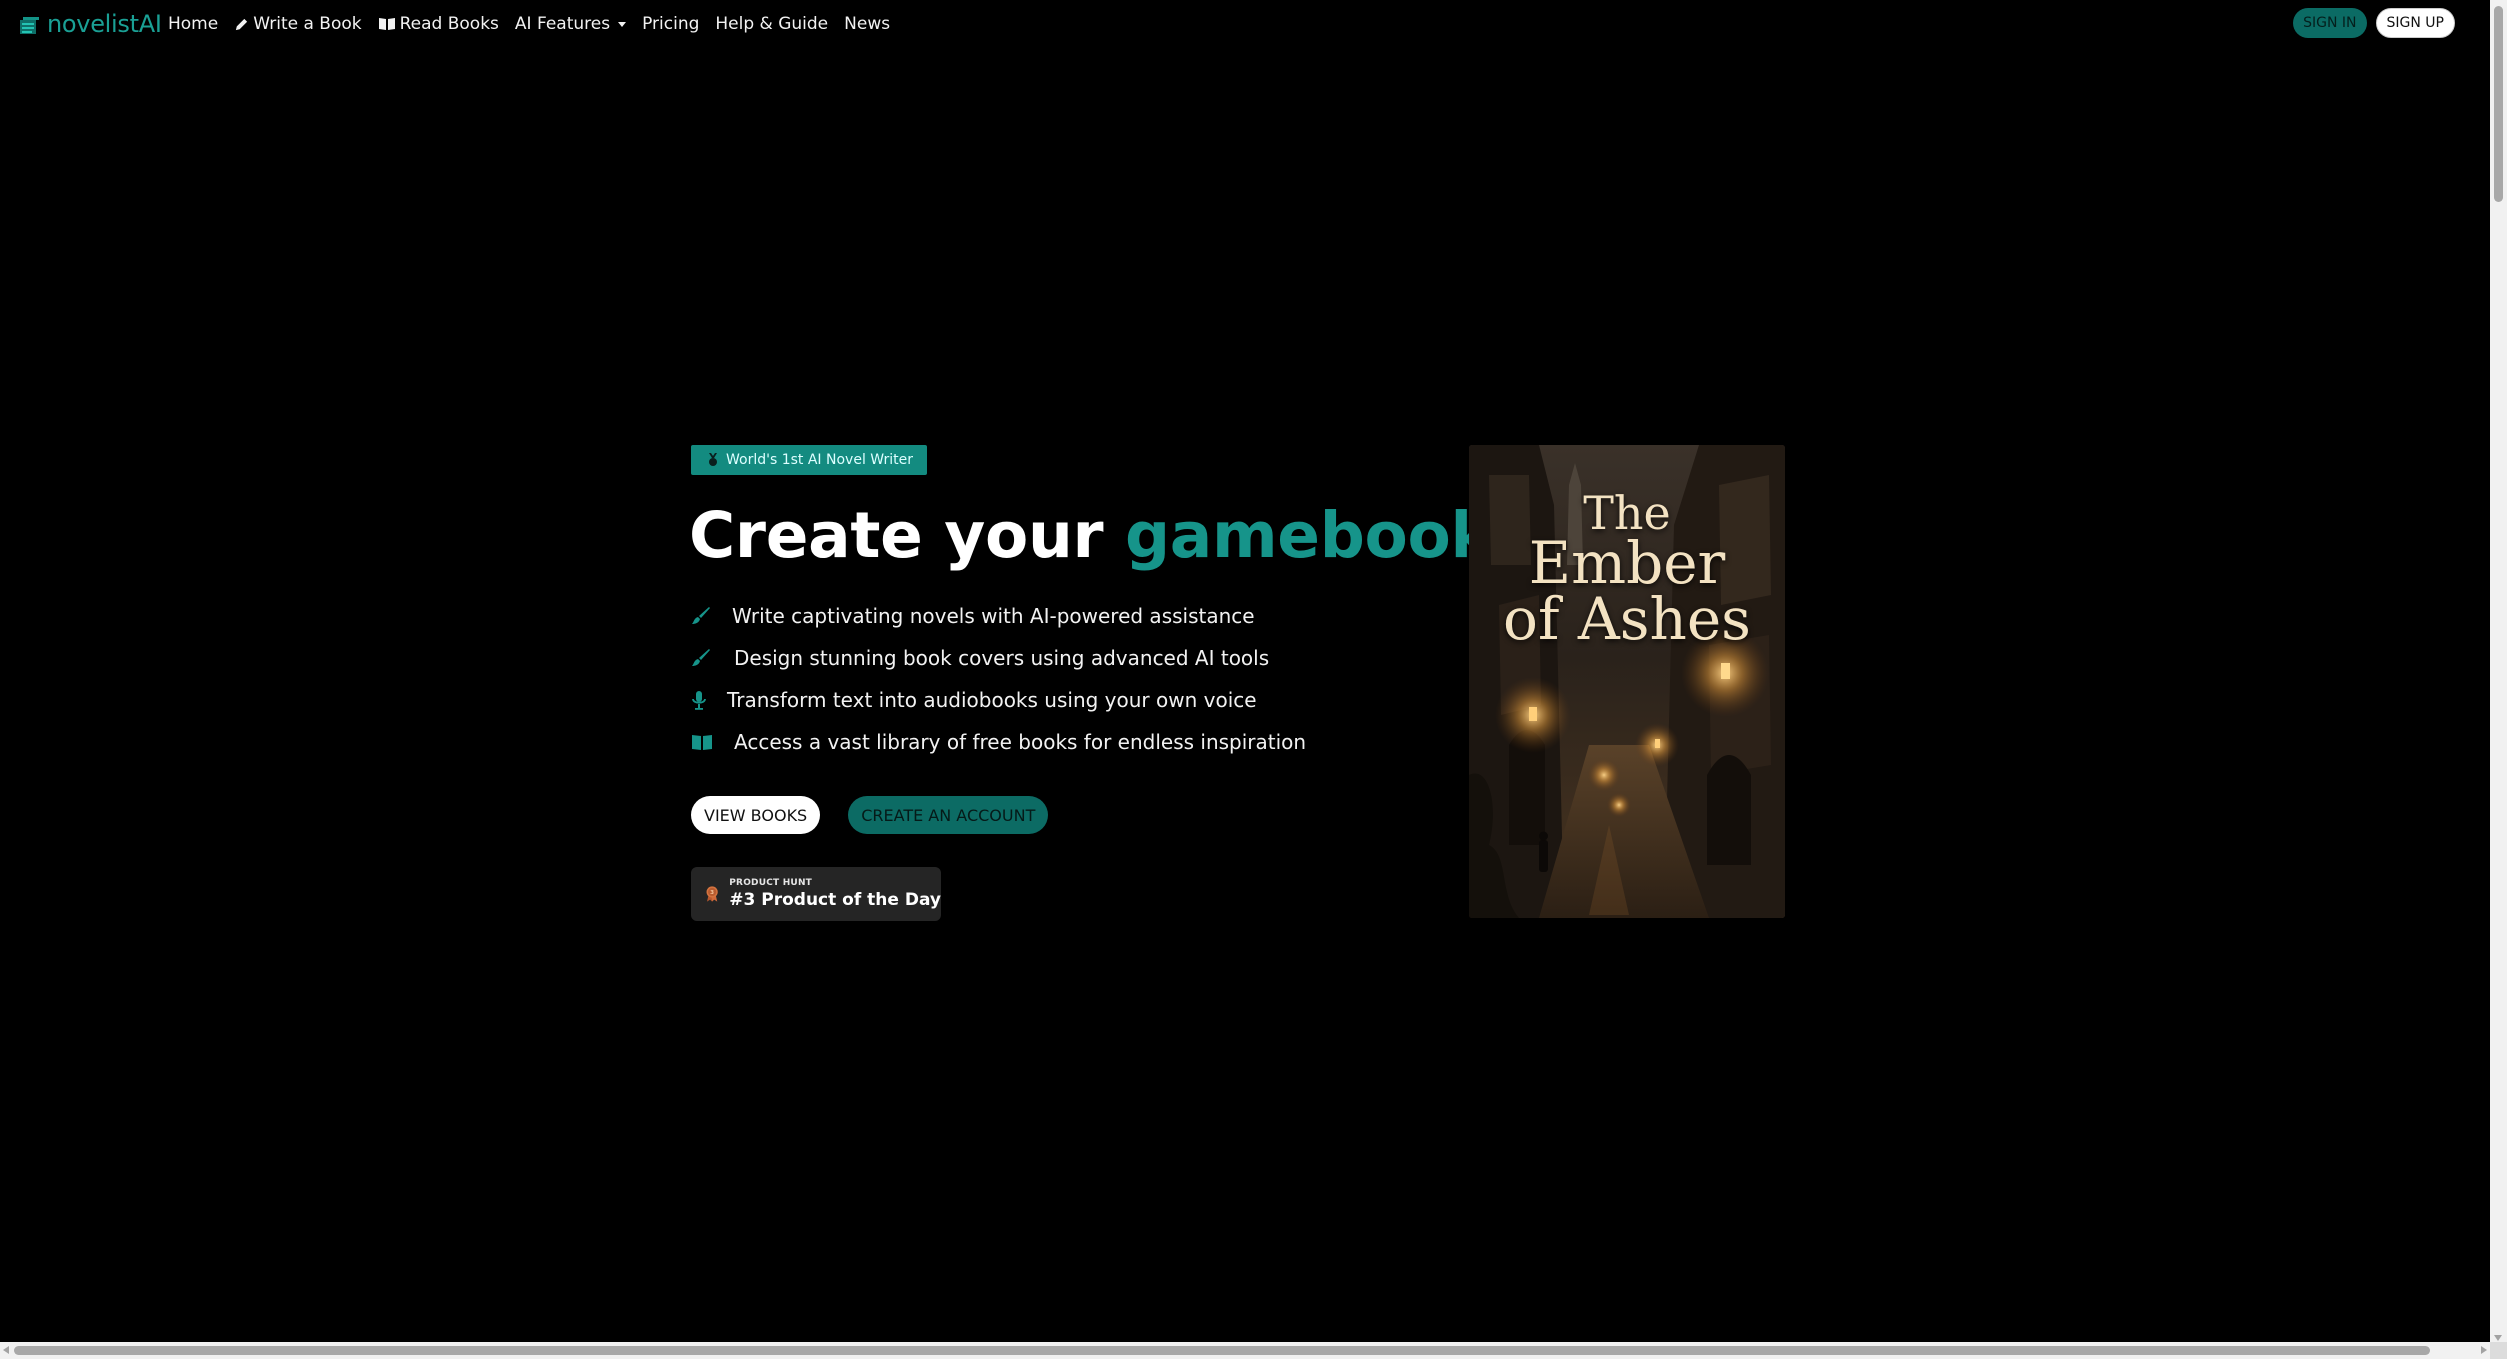  What do you see at coordinates (307, 24) in the screenshot?
I see `nav-write-a-book-label: Write a Book` at bounding box center [307, 24].